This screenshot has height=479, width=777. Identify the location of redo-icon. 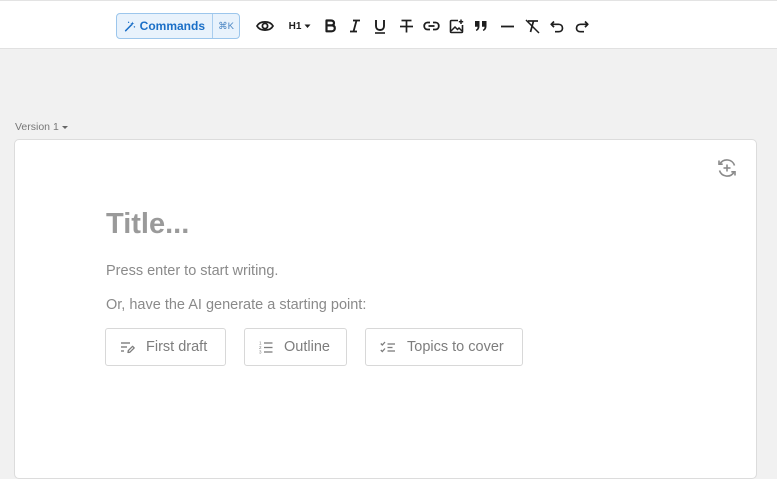
(582, 26).